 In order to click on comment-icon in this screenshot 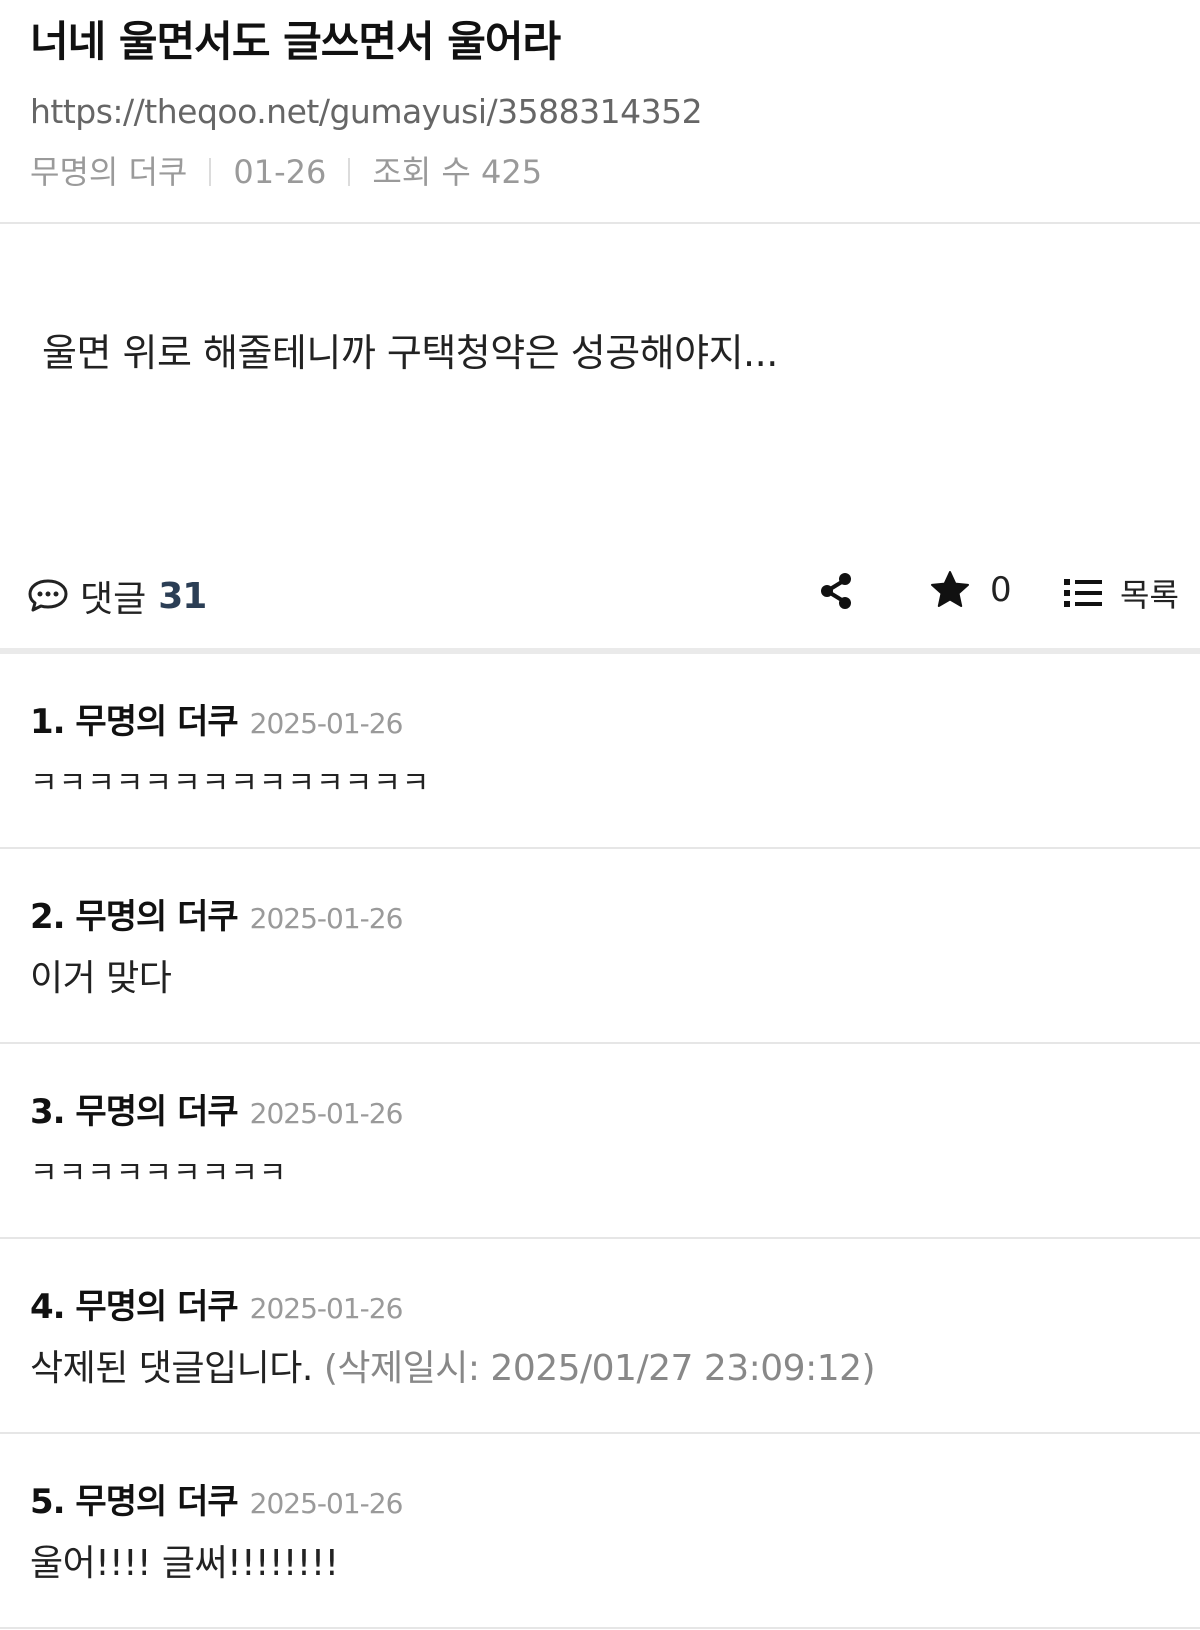, I will do `click(48, 595)`.